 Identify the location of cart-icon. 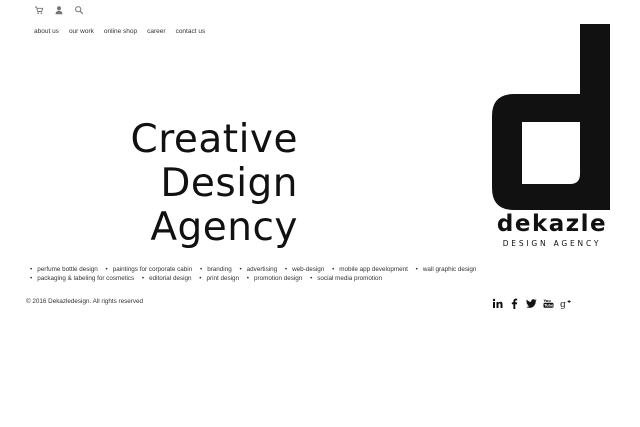
(39, 10).